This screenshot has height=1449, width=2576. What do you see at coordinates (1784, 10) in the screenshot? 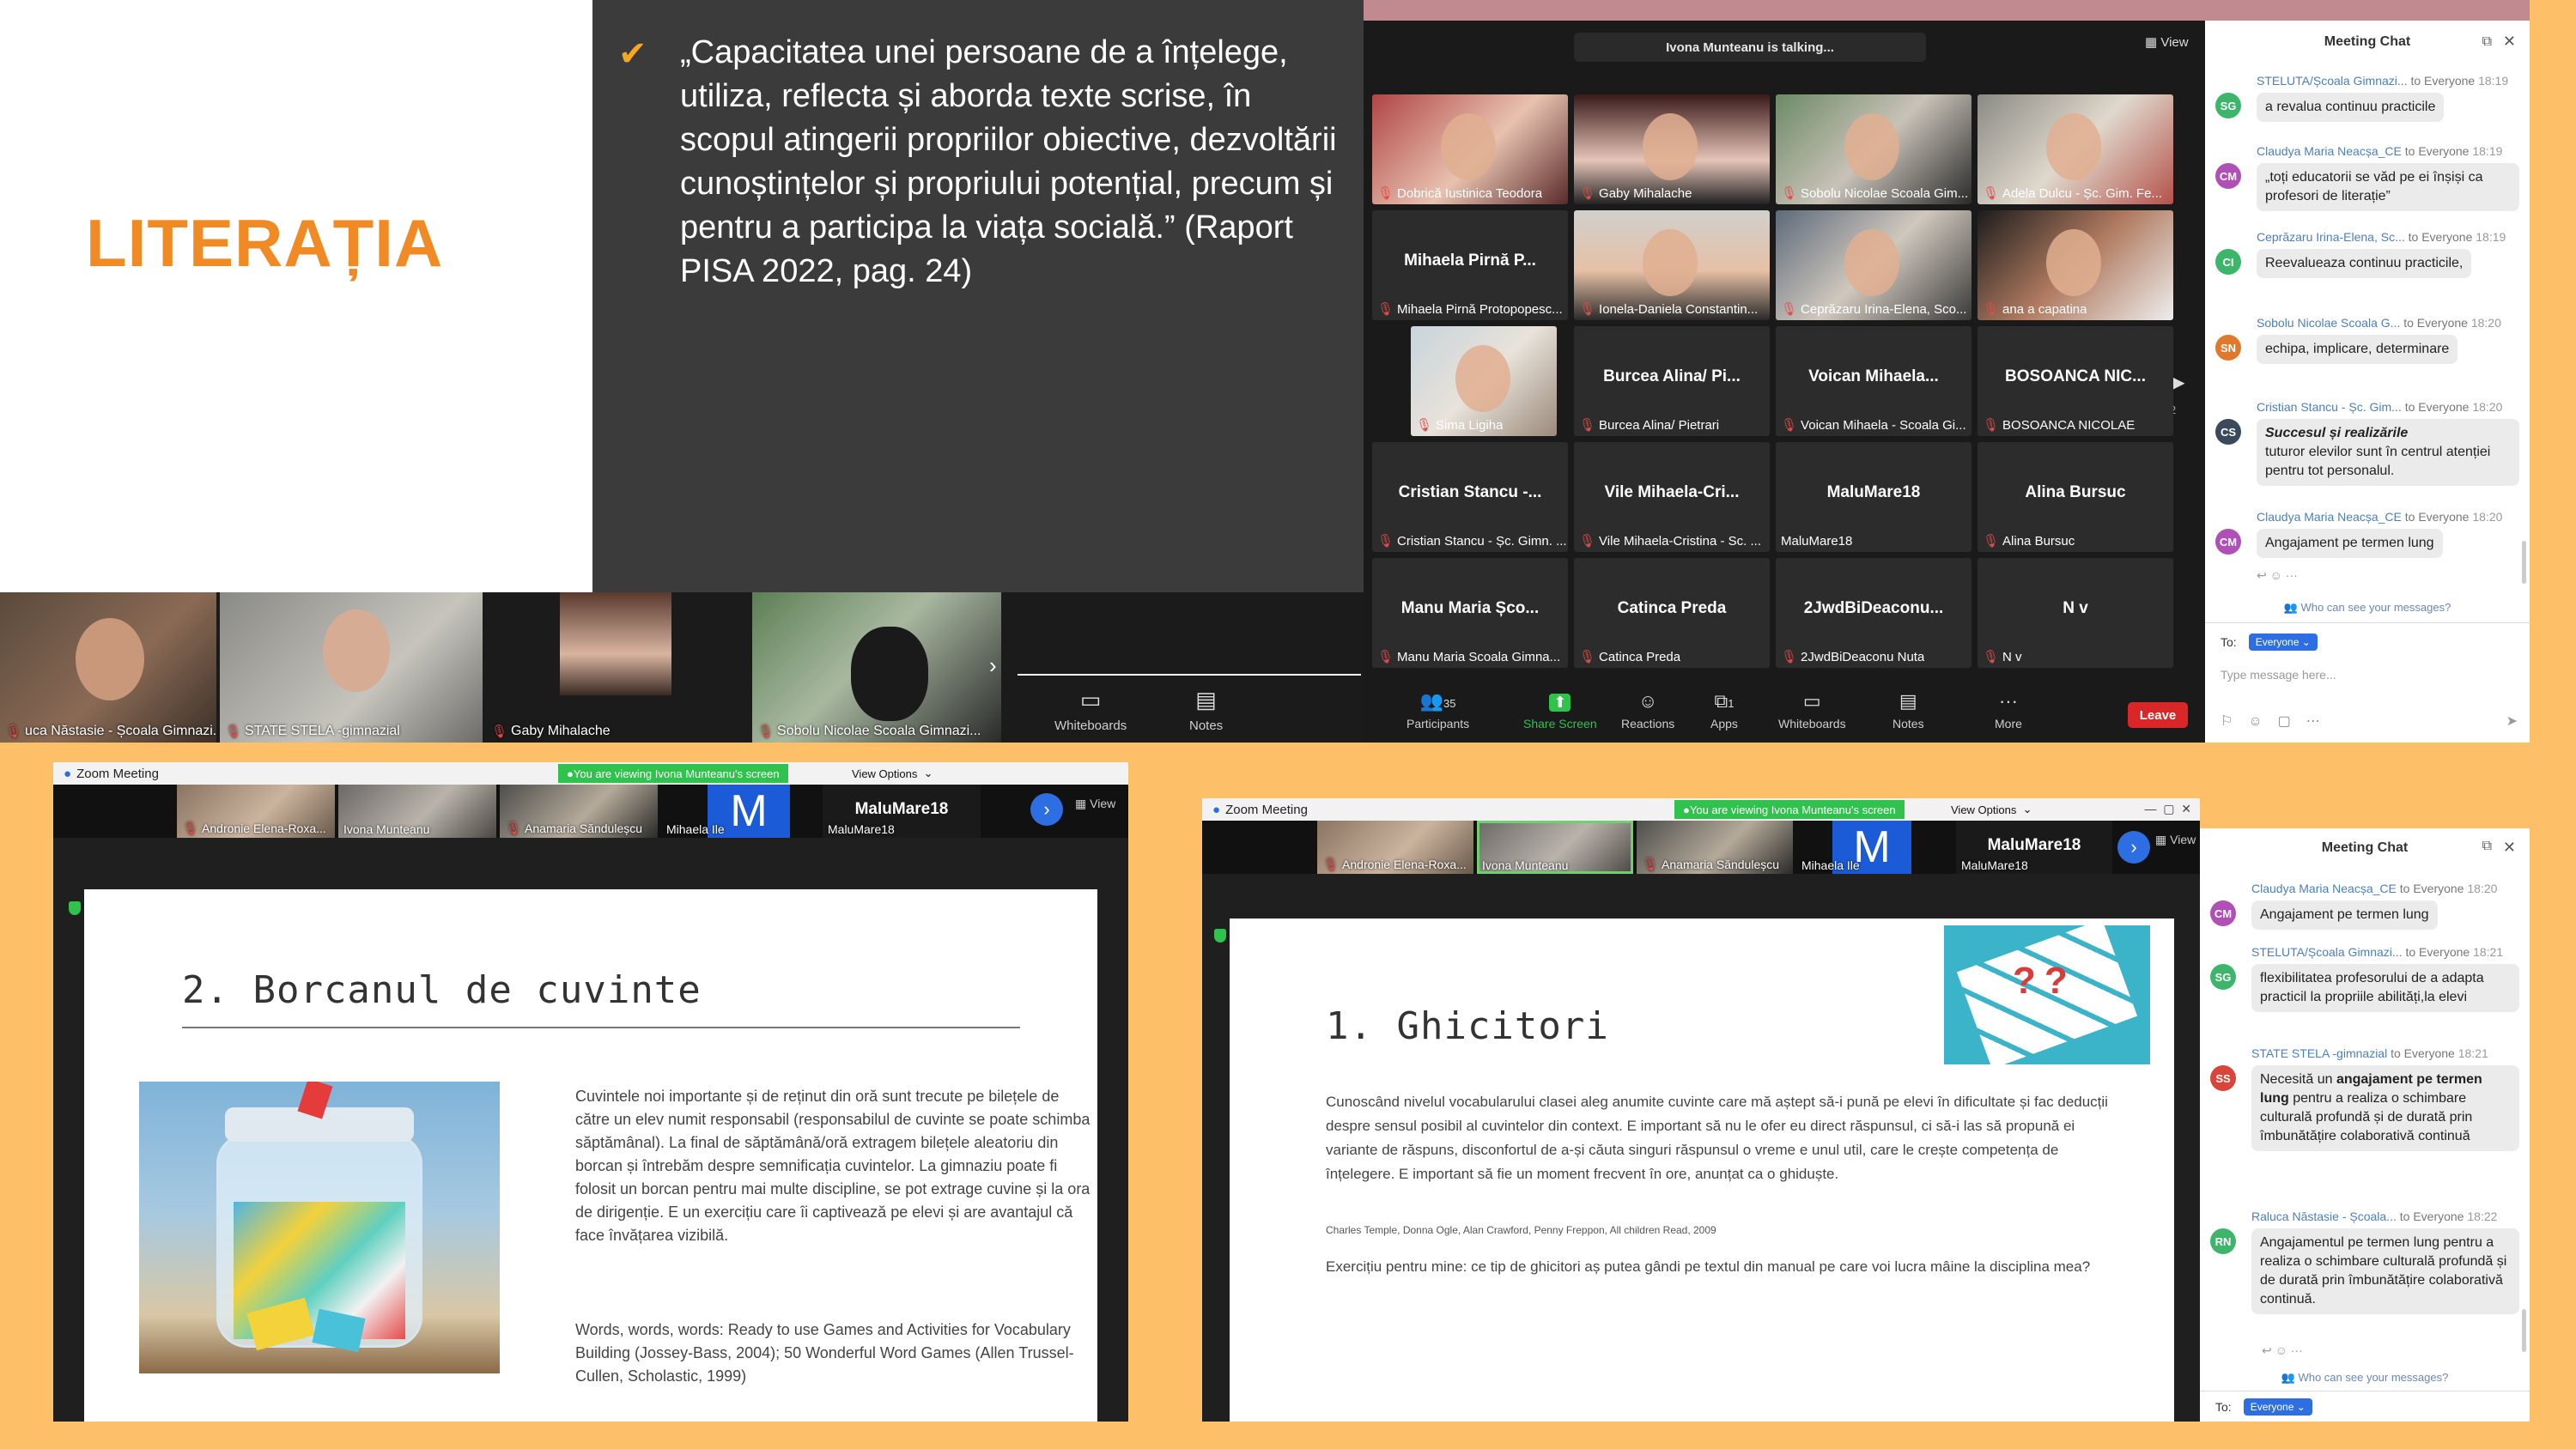
I see `window-title-bar` at bounding box center [1784, 10].